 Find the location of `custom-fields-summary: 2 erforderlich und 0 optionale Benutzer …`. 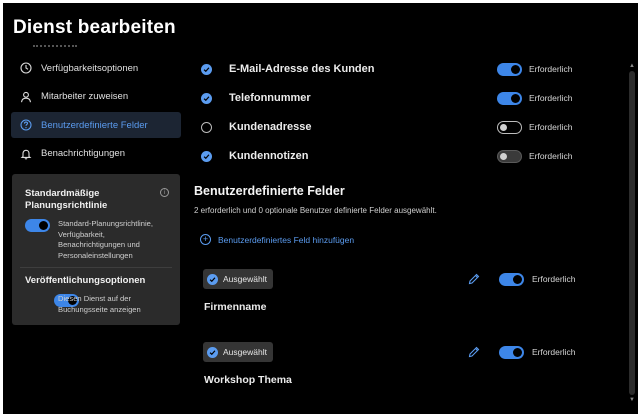

custom-fields-summary: 2 erforderlich und 0 optionale Benutzer … is located at coordinates (315, 210).